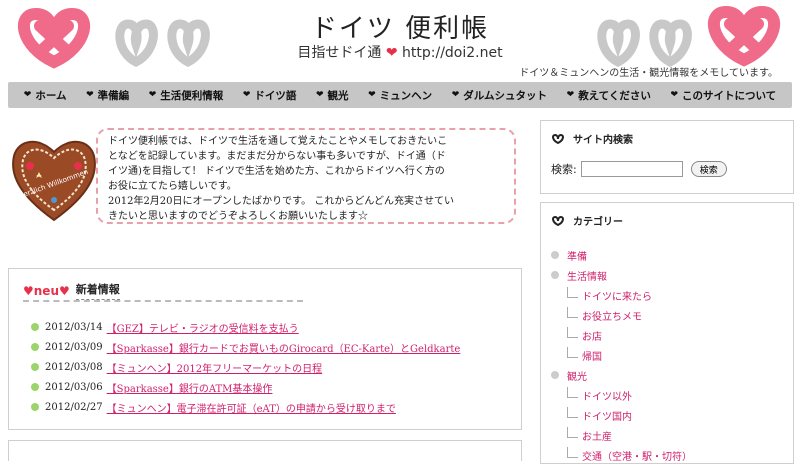 The image size is (800, 465). I want to click on subcategory-link: お店, so click(592, 335).